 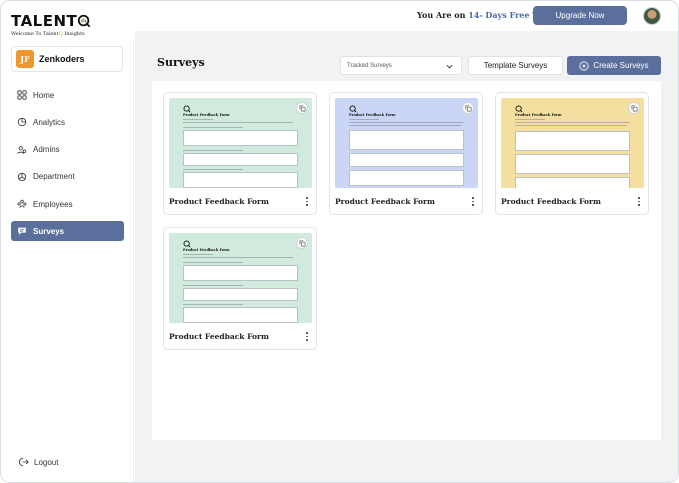 What do you see at coordinates (584, 65) in the screenshot?
I see `plus-circle-icon` at bounding box center [584, 65].